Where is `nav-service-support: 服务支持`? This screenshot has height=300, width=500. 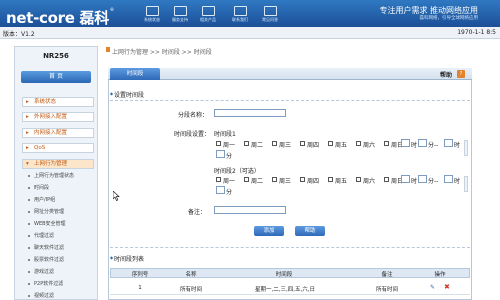
nav-service-support: 服务支持 is located at coordinates (180, 14).